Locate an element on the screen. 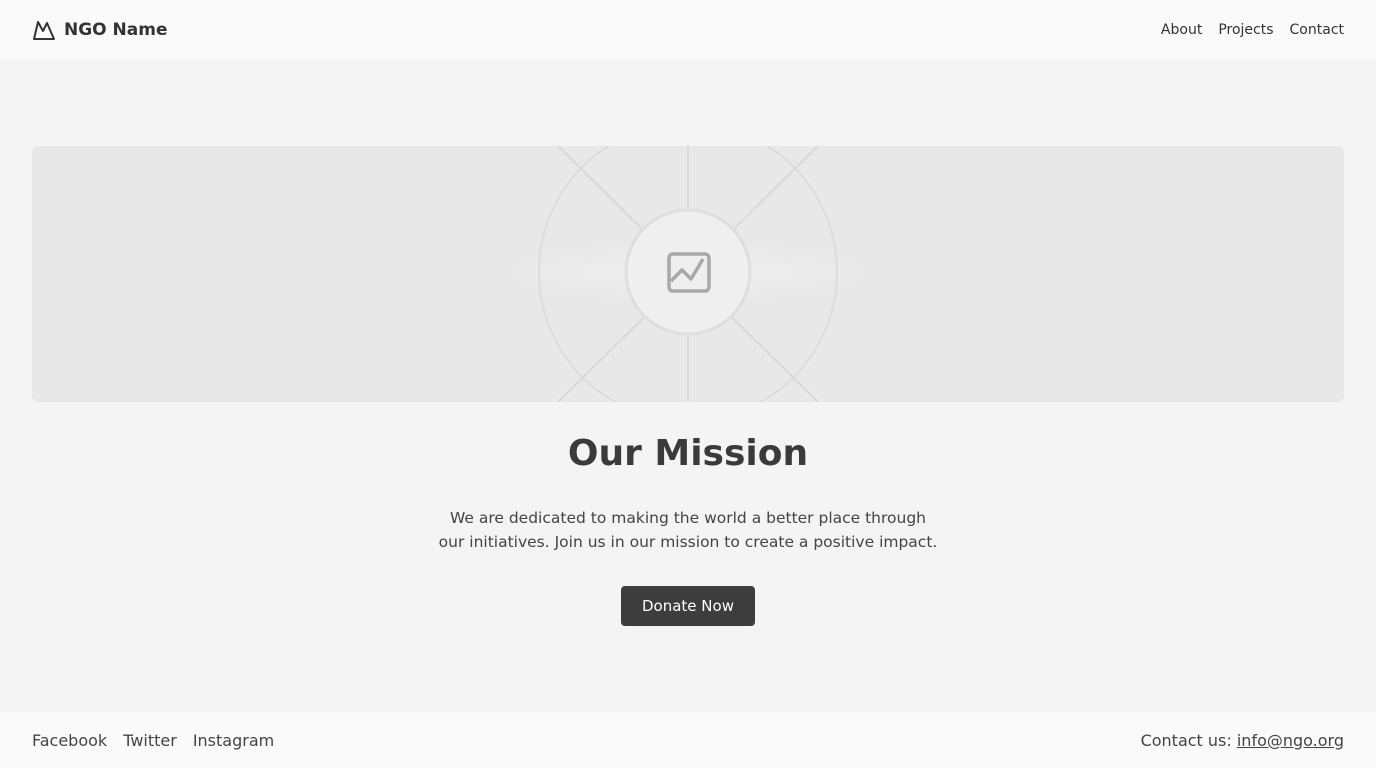 The width and height of the screenshot is (1376, 768). main-nav: About Projects Contact is located at coordinates (1252, 30).